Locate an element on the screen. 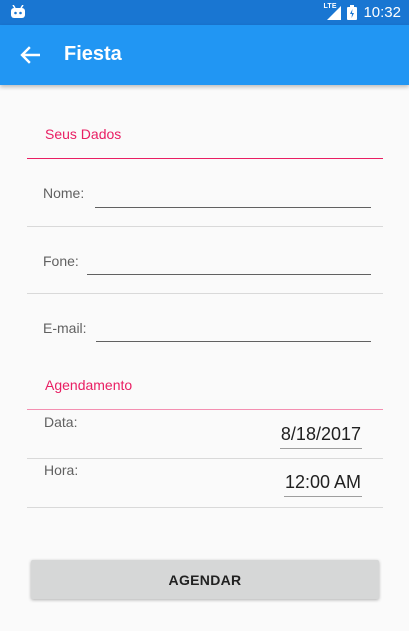 The height and width of the screenshot is (631, 409). app-bar: Fiesta is located at coordinates (204, 55).